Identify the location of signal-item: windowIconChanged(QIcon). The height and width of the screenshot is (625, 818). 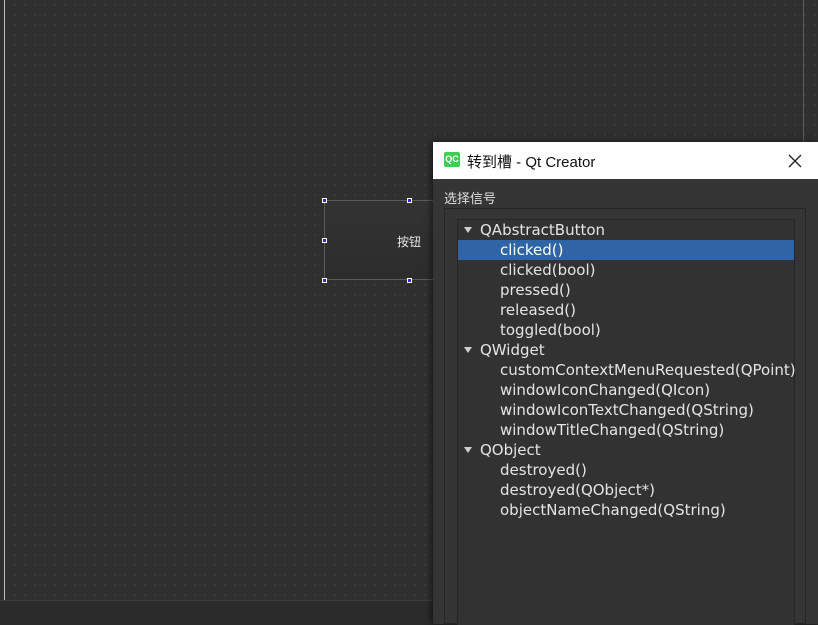
(626, 390).